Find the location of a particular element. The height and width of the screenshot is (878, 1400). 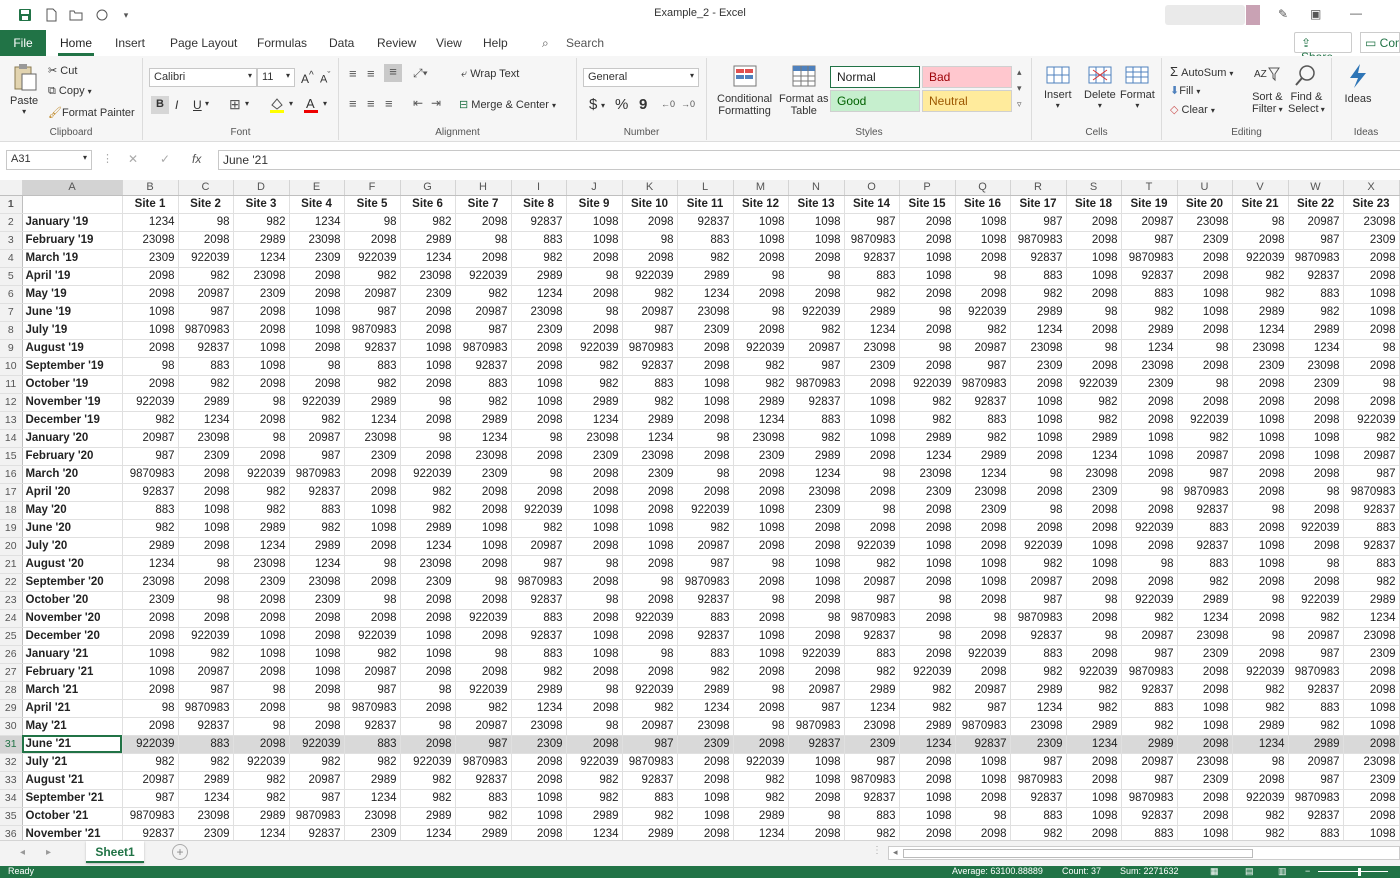

font-size-select: 11 ▾ is located at coordinates (276, 77).